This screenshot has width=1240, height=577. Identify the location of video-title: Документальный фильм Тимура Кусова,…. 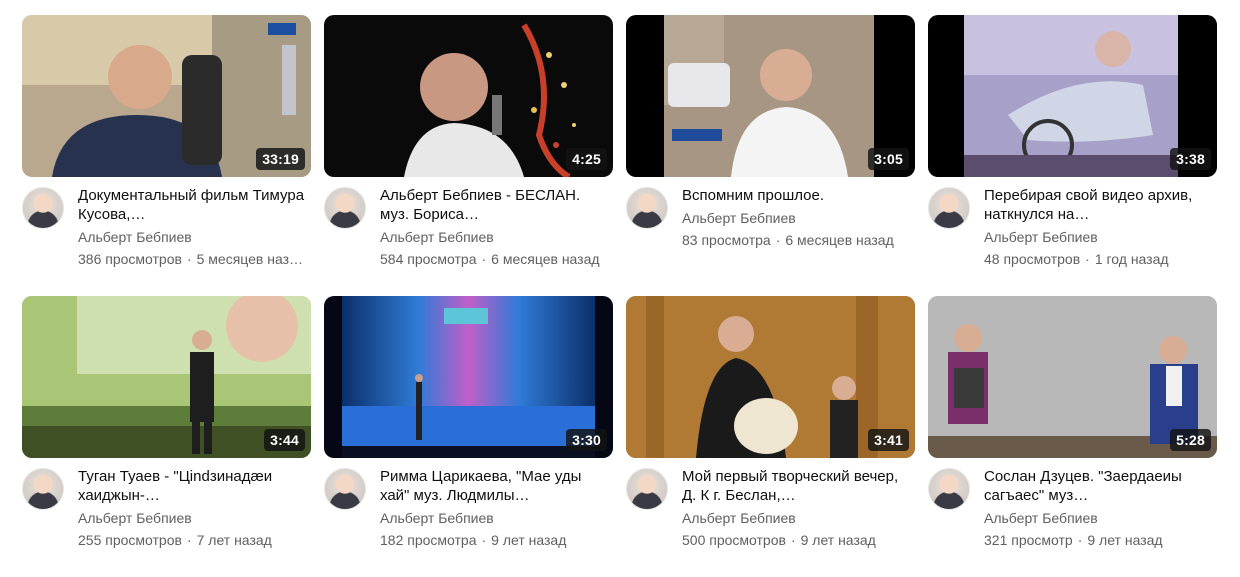
(194, 205).